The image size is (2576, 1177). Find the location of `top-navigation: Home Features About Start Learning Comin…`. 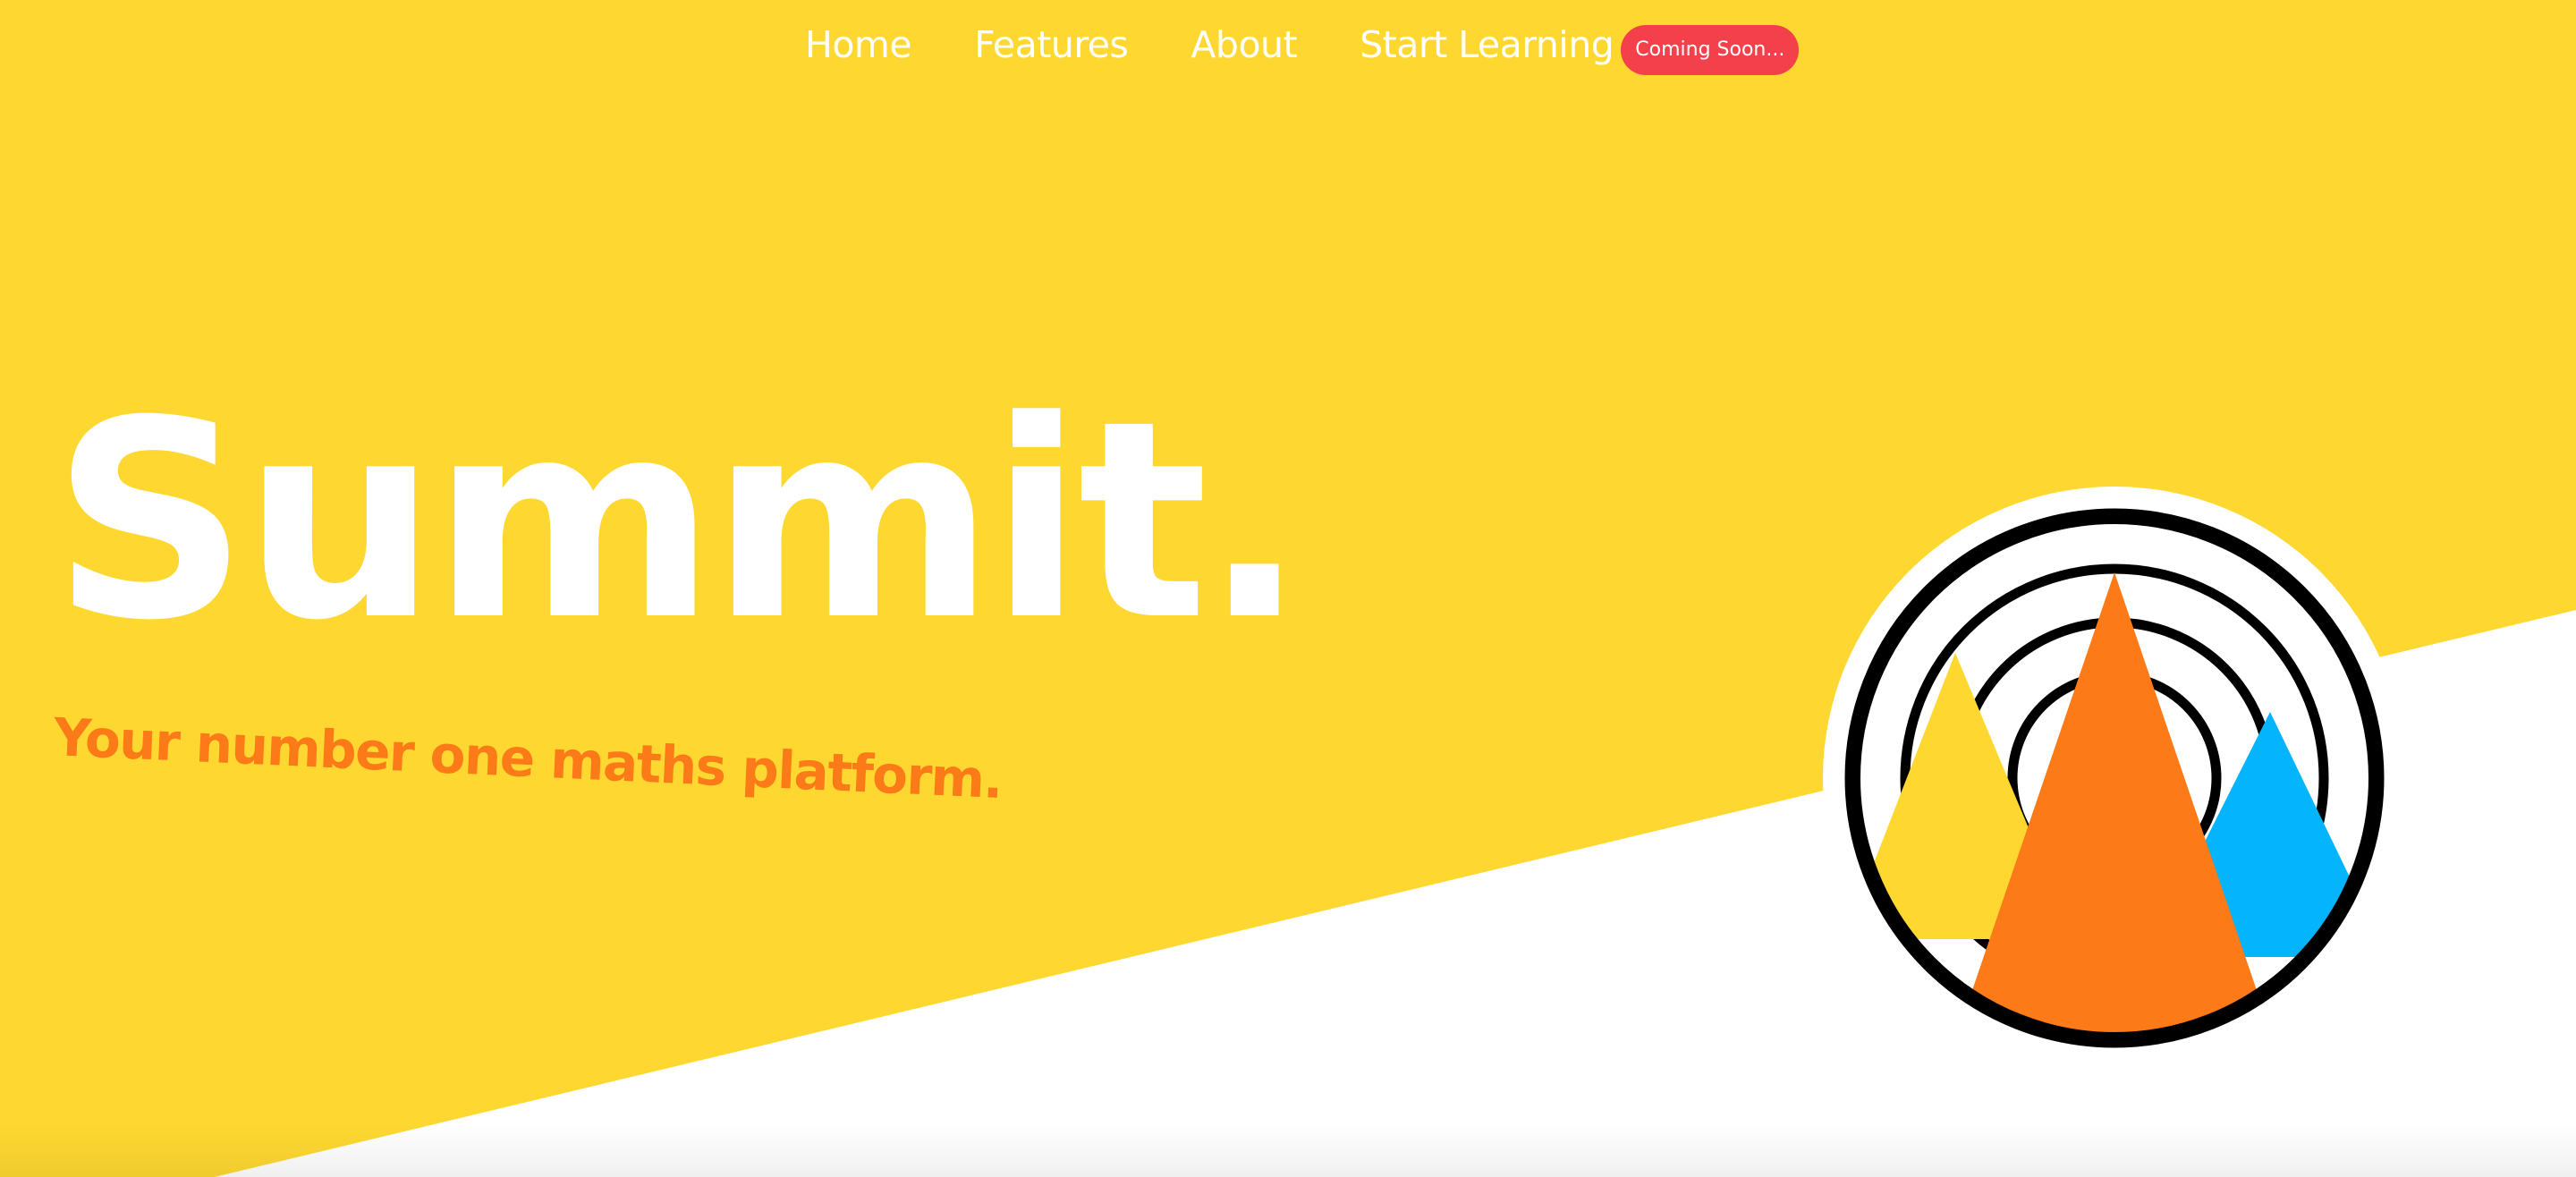

top-navigation: Home Features About Start Learning Comin… is located at coordinates (1302, 45).